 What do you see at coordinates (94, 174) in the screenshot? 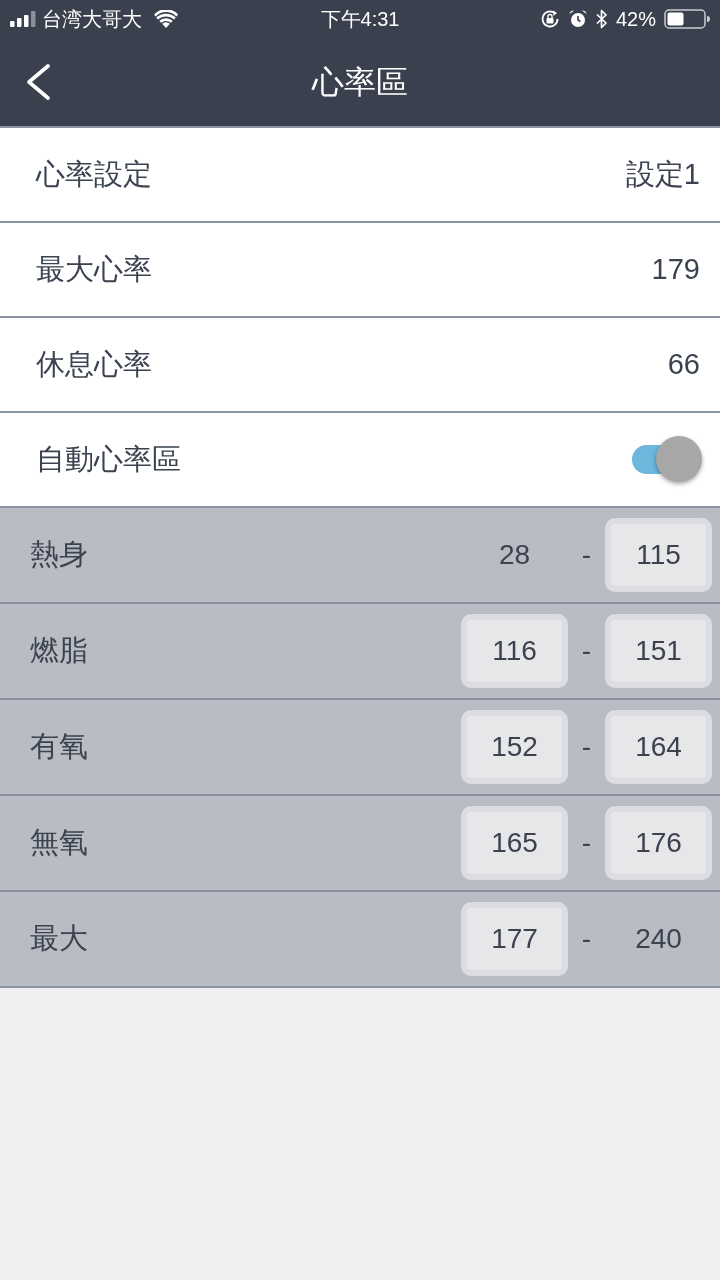
I see `setting-label: 心率設定` at bounding box center [94, 174].